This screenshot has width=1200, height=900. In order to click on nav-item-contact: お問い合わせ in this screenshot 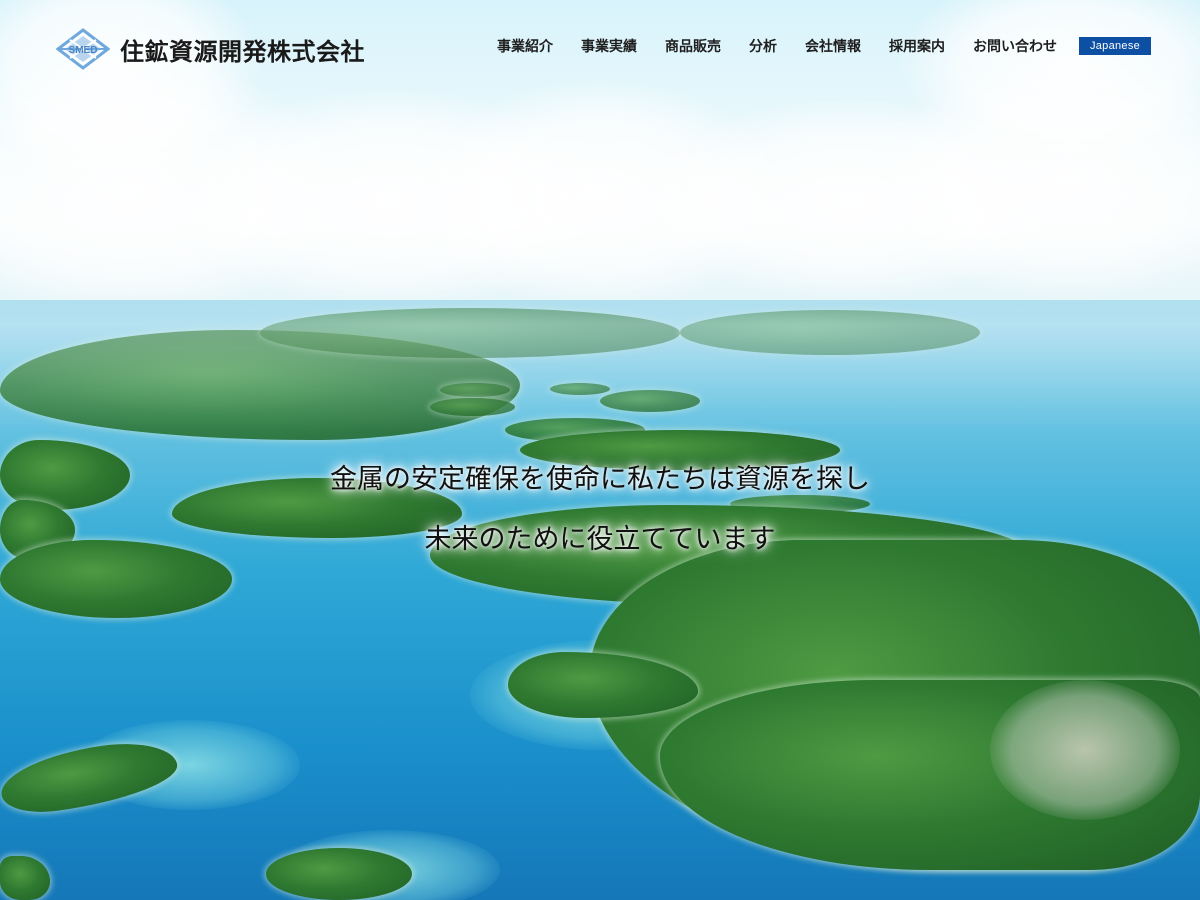, I will do `click(1015, 46)`.